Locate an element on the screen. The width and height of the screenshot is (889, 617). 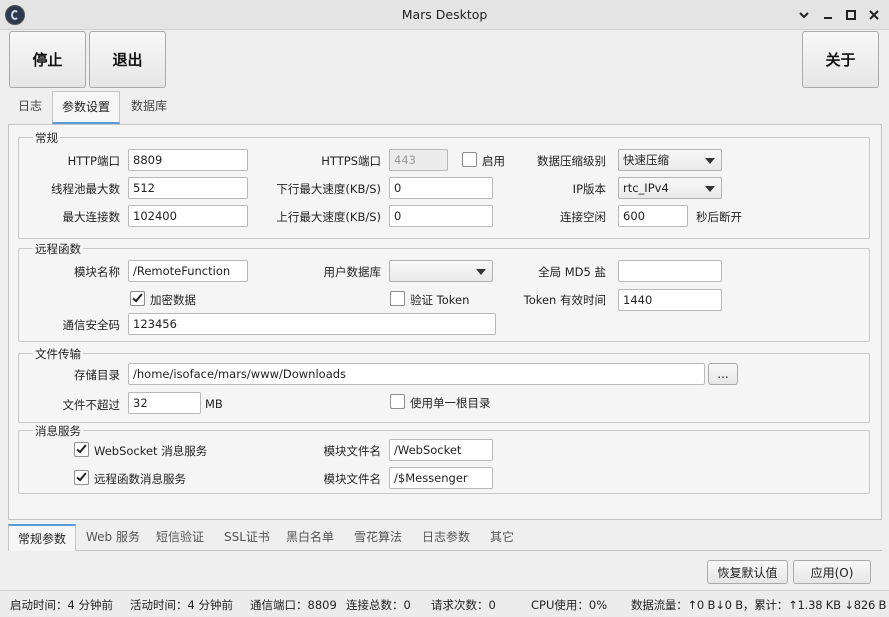
user-db-select is located at coordinates (441, 271).